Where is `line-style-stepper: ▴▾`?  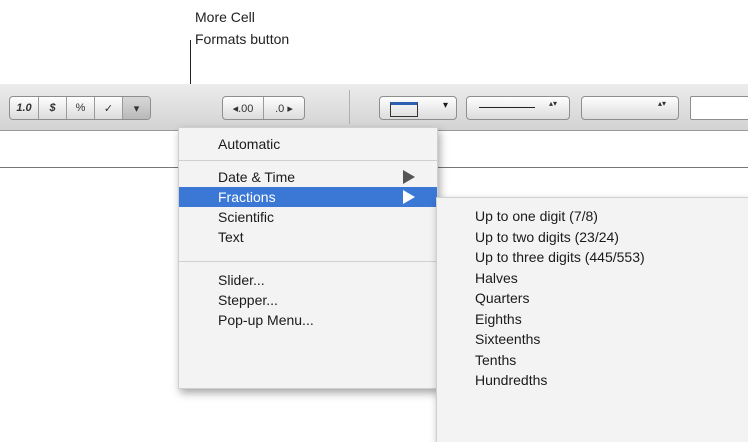
line-style-stepper: ▴▾ is located at coordinates (518, 108).